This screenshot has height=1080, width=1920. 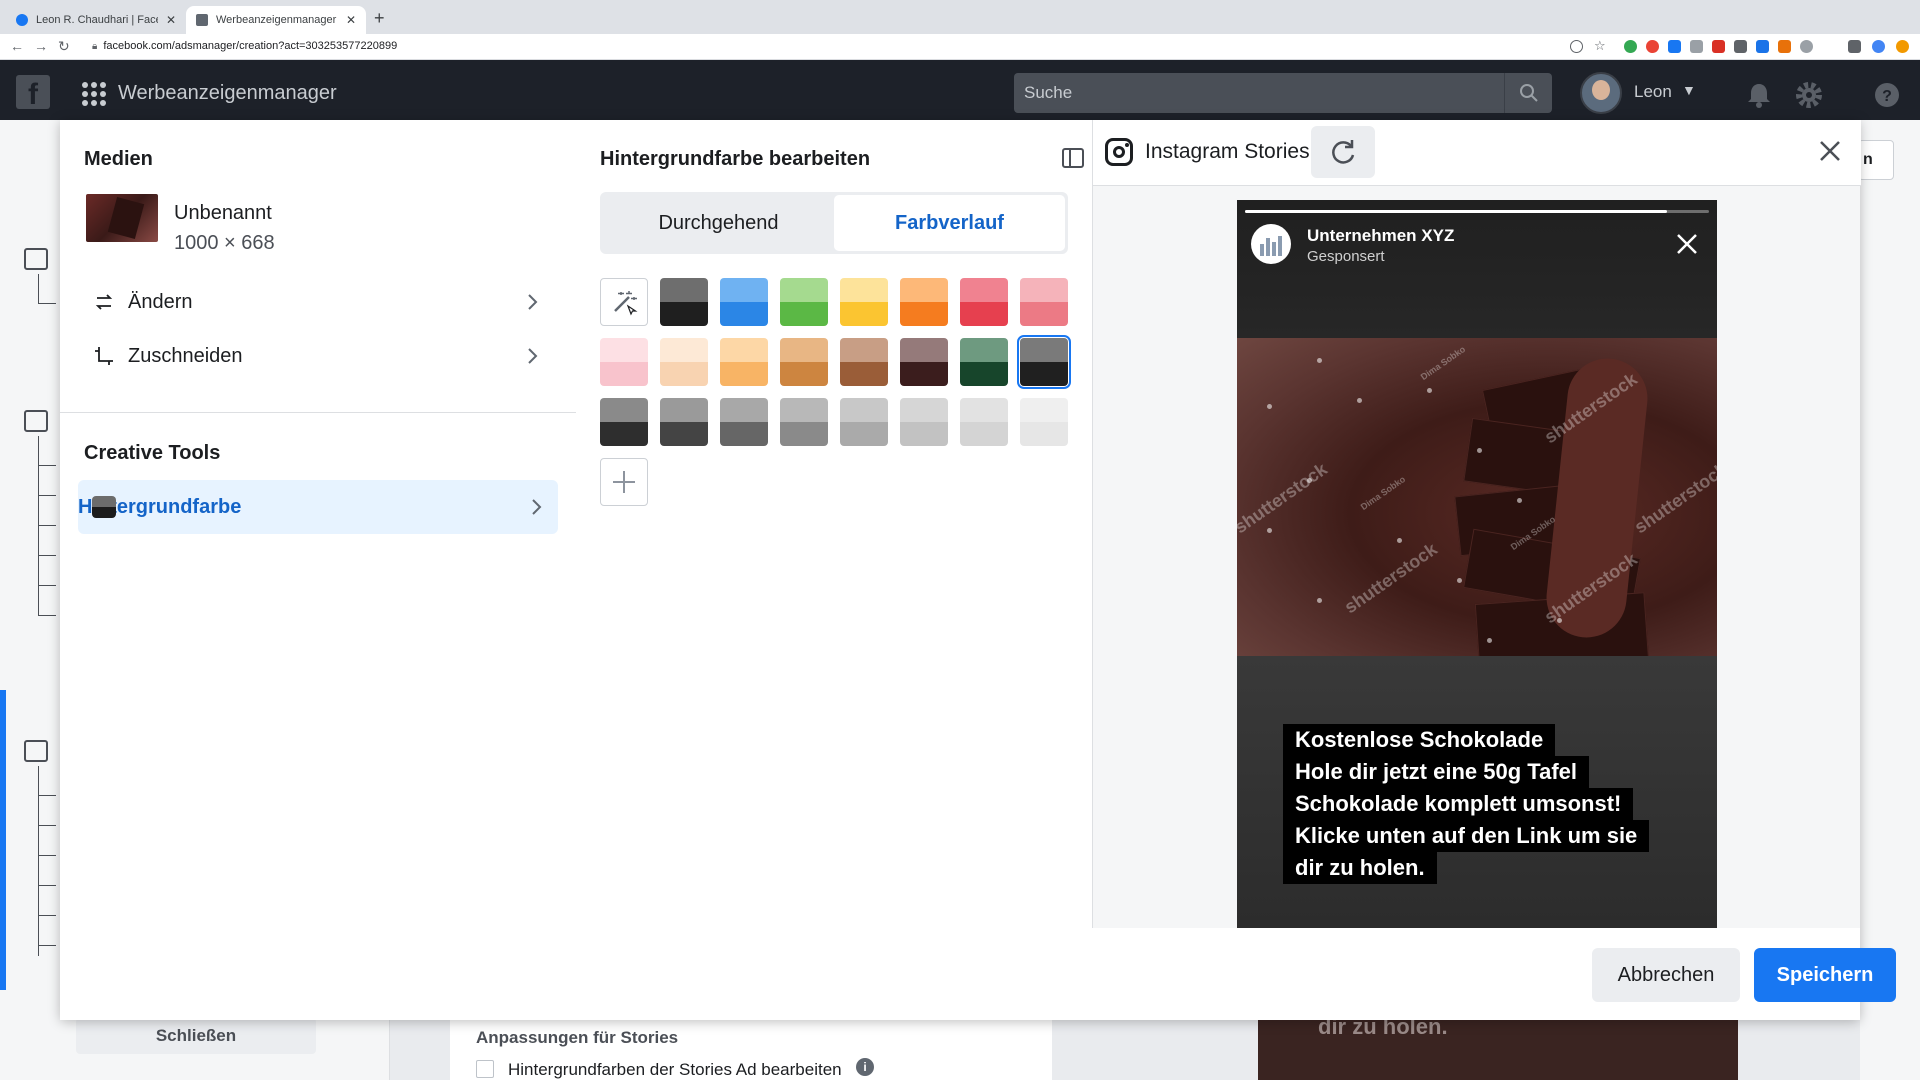 What do you see at coordinates (1576, 46) in the screenshot?
I see `zoom-icon` at bounding box center [1576, 46].